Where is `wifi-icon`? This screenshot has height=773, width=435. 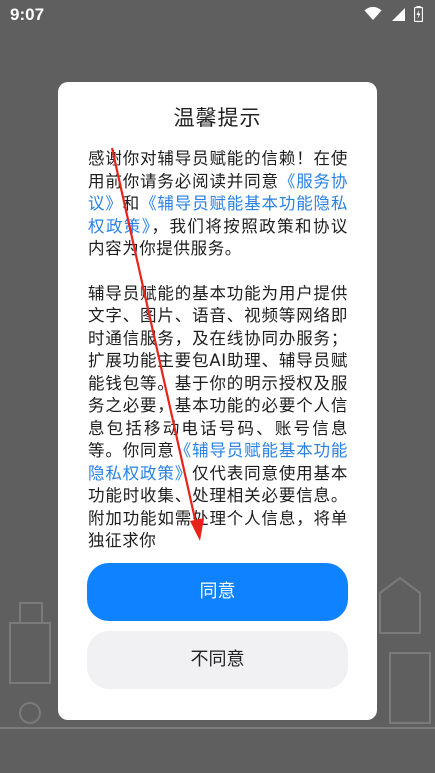 wifi-icon is located at coordinates (373, 13).